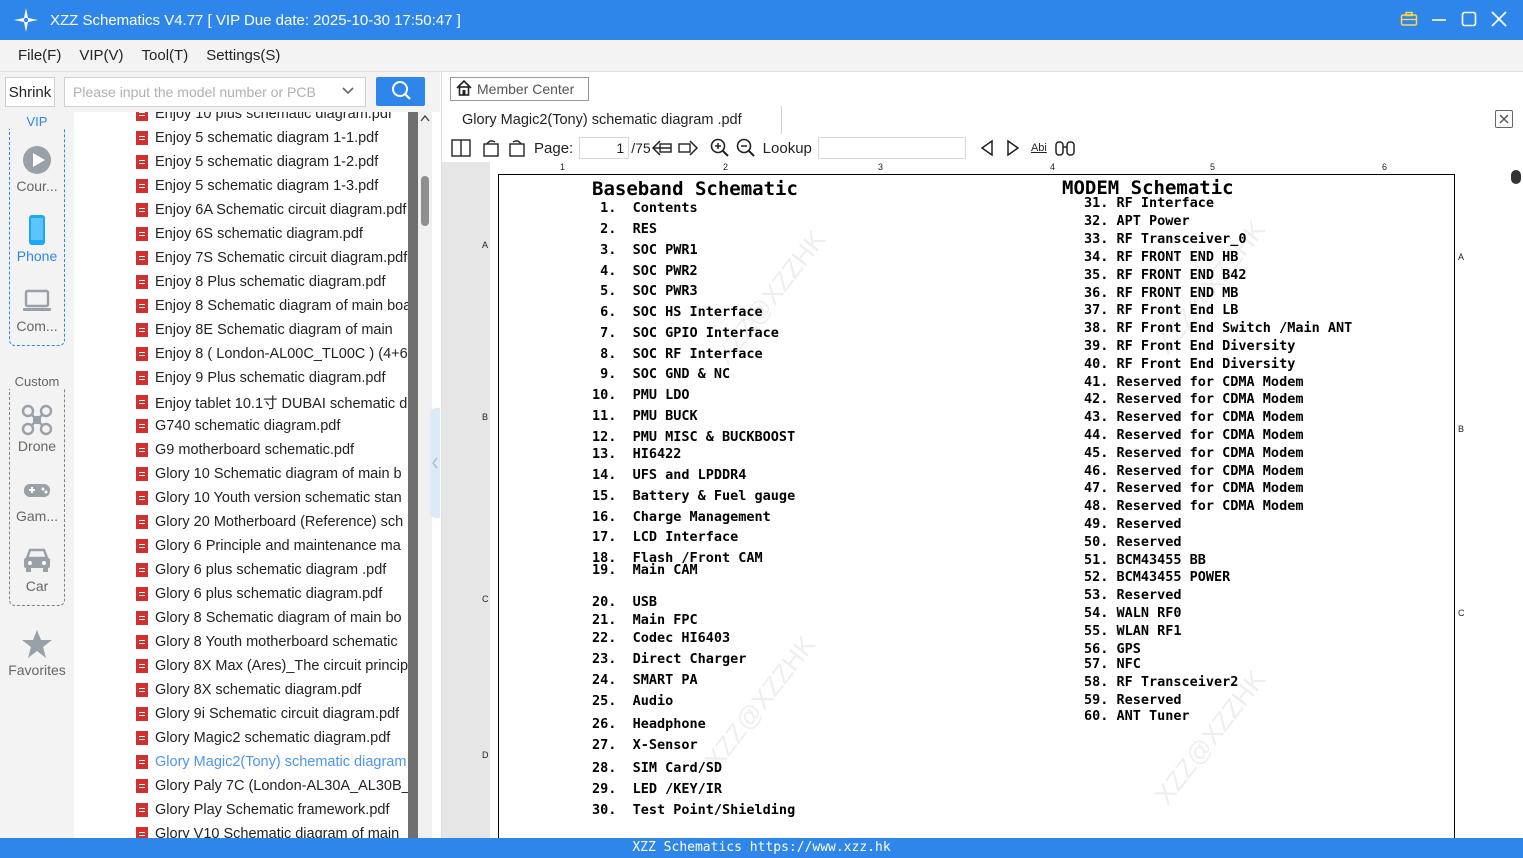 The height and width of the screenshot is (858, 1523). What do you see at coordinates (100, 55) in the screenshot?
I see `menu-vip: VIP(V)` at bounding box center [100, 55].